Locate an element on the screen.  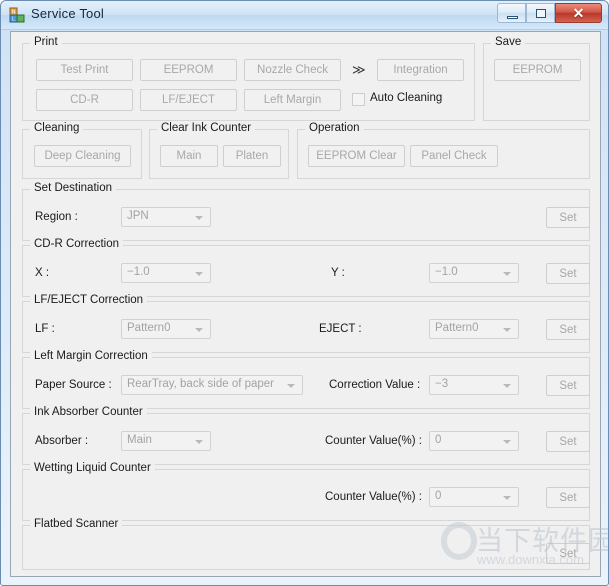
region-label: Region : is located at coordinates (56, 217).